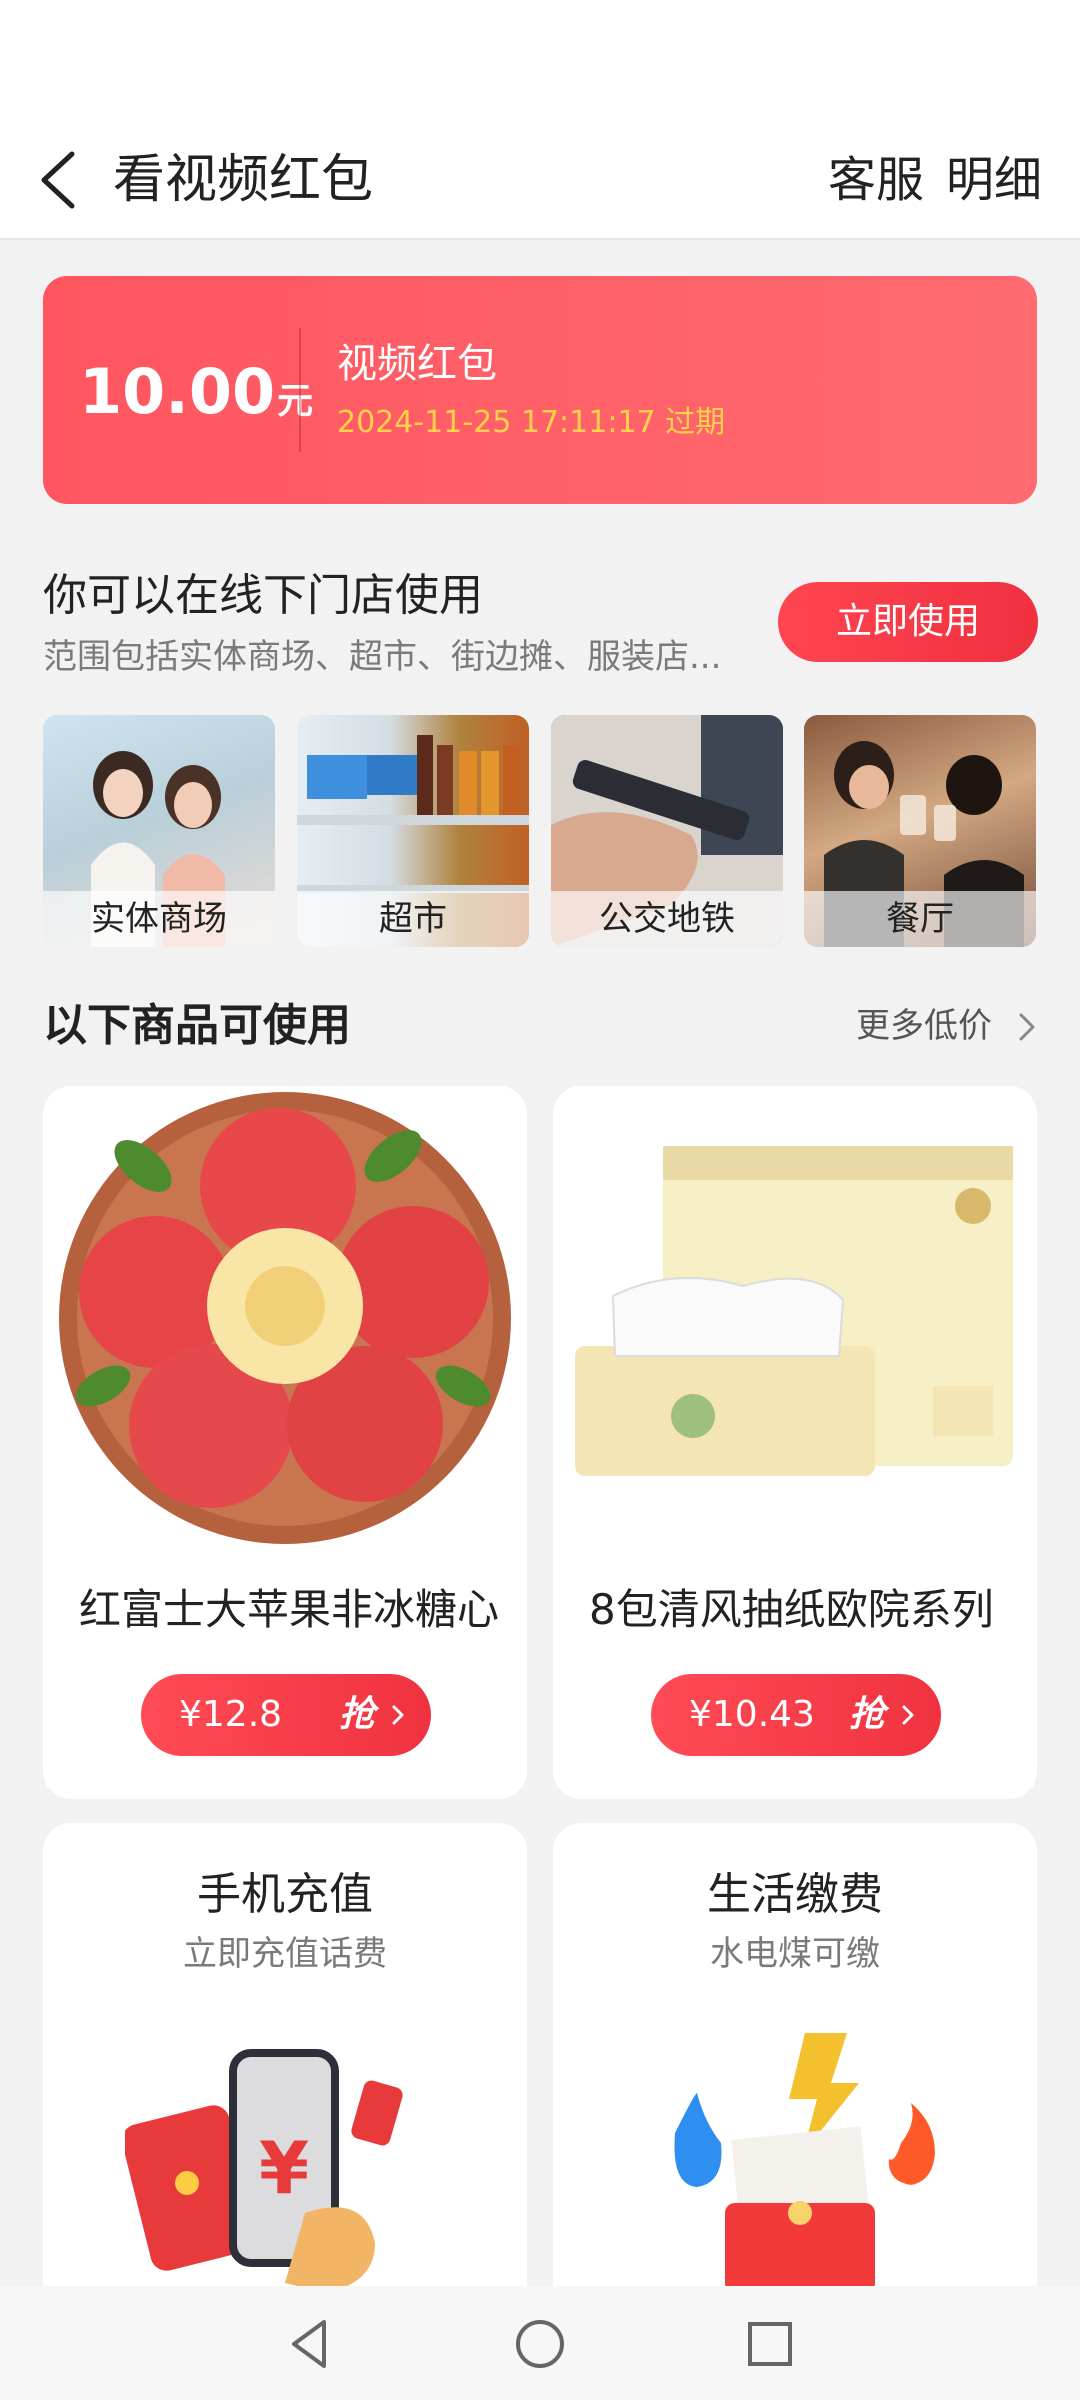 The height and width of the screenshot is (2400, 1080). I want to click on place-label: 超市, so click(413, 919).